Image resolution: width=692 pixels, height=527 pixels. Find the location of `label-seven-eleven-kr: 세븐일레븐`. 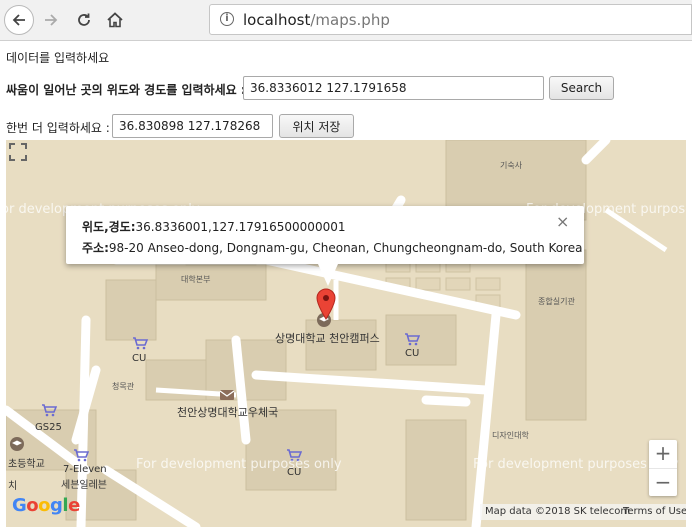

label-seven-eleven-kr: 세븐일레븐 is located at coordinates (84, 485).